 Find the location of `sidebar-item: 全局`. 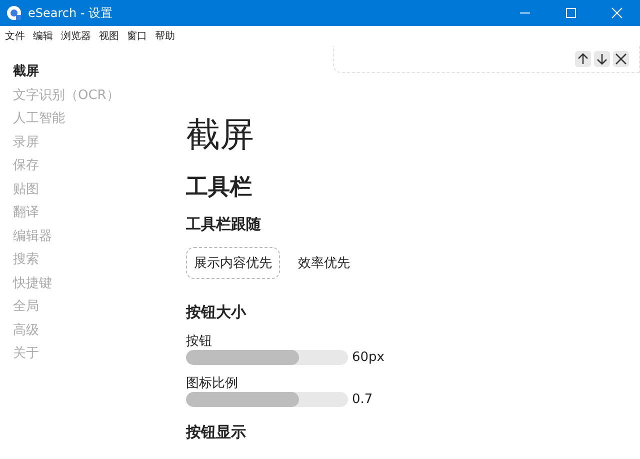

sidebar-item: 全局 is located at coordinates (26, 306).